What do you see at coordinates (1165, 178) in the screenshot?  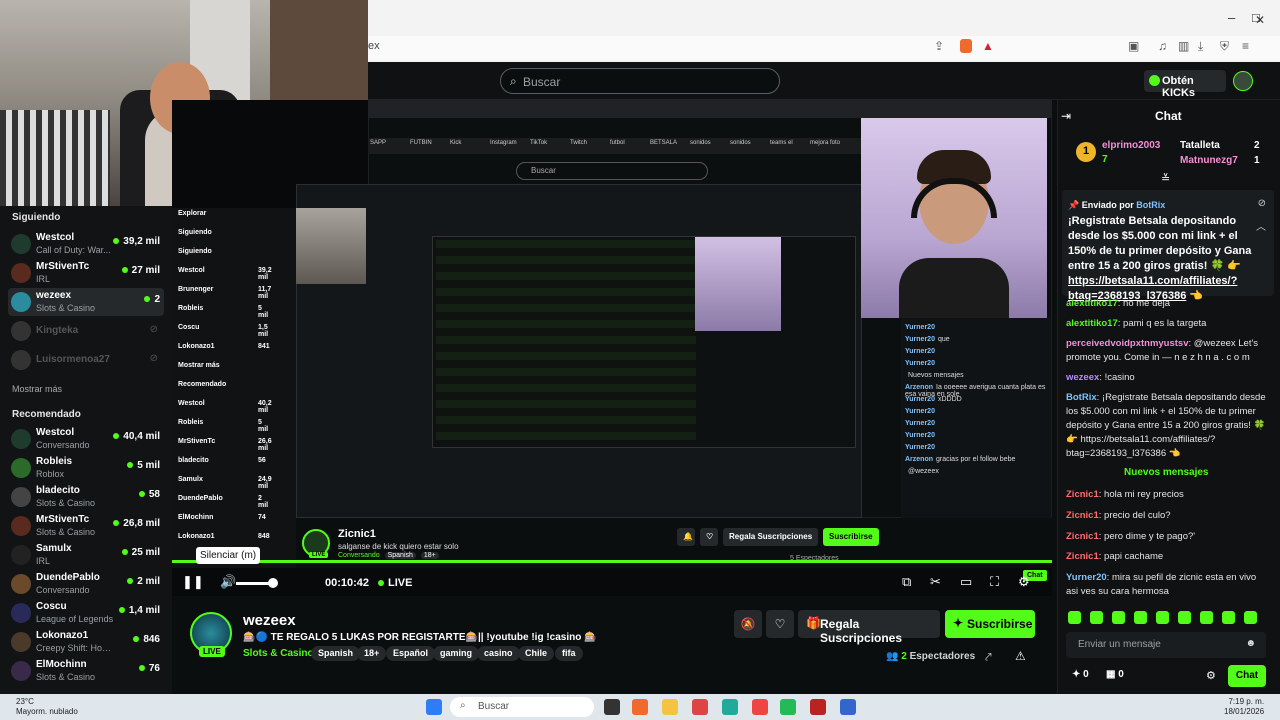 I see `expand-leaderboard-icon: ≚` at bounding box center [1165, 178].